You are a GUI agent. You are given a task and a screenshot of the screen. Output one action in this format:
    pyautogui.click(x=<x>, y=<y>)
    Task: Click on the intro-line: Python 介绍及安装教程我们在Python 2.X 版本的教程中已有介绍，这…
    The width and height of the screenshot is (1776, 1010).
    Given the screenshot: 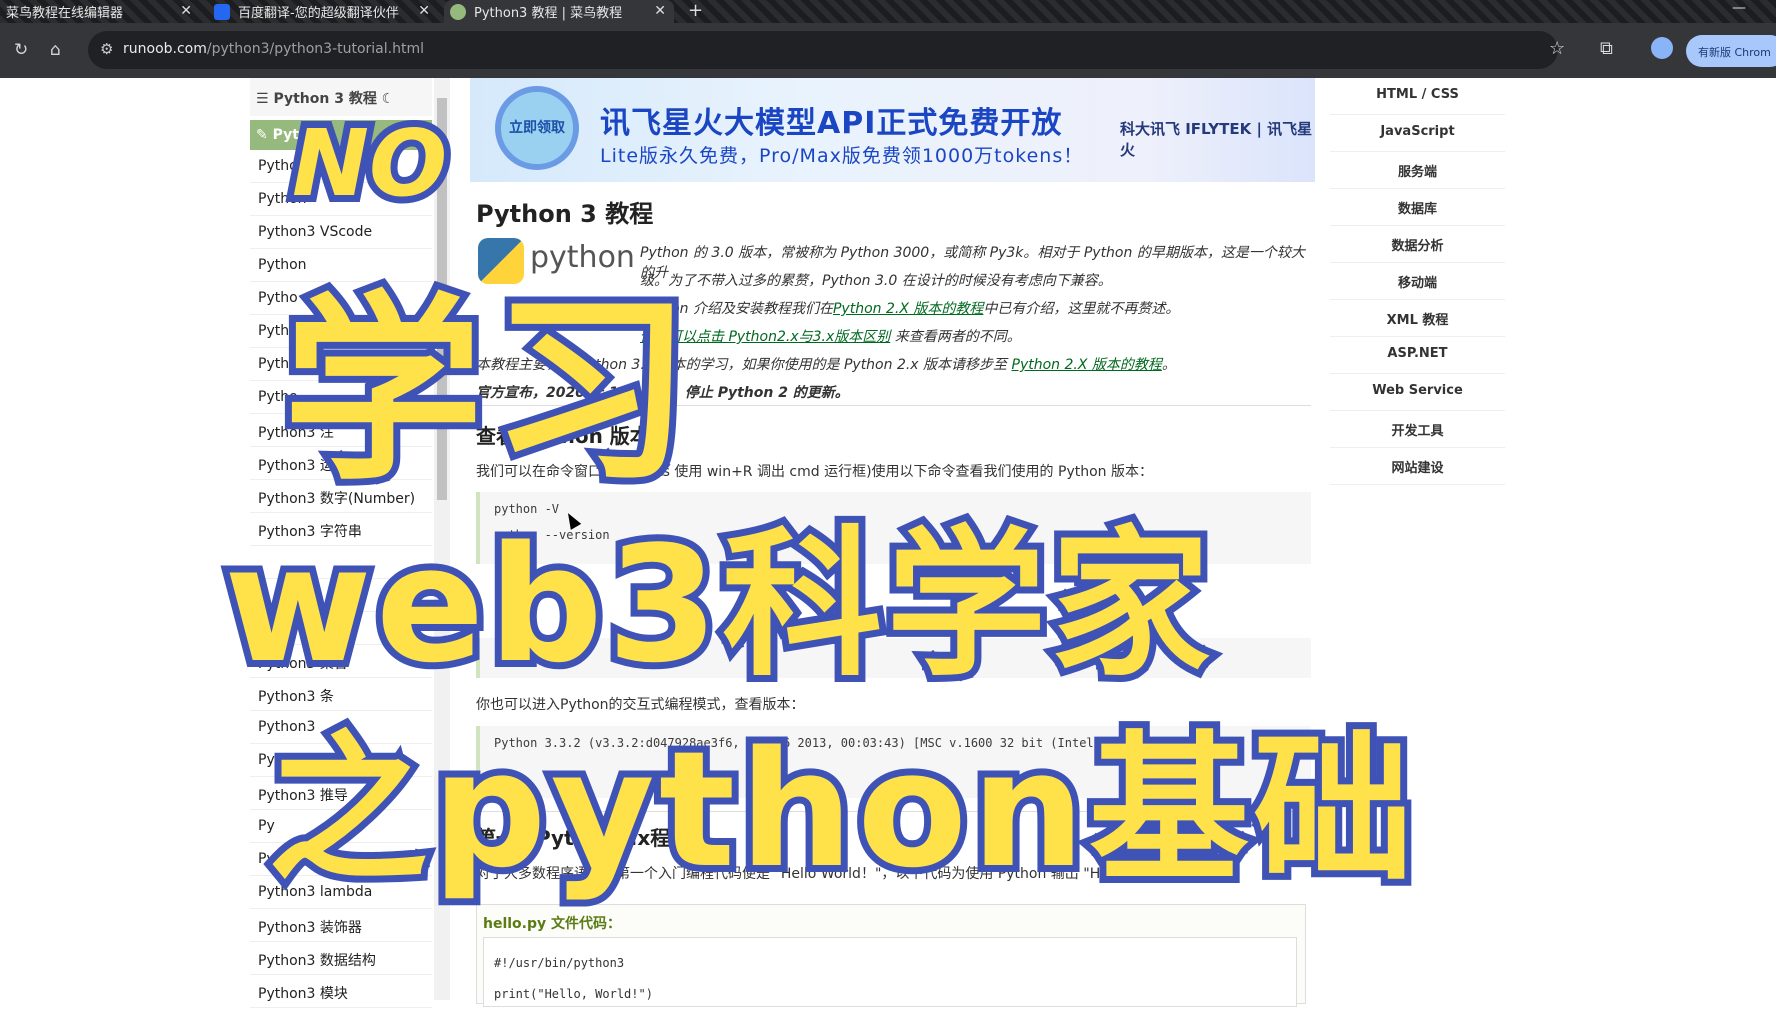 What is the action you would take?
    pyautogui.click(x=910, y=309)
    